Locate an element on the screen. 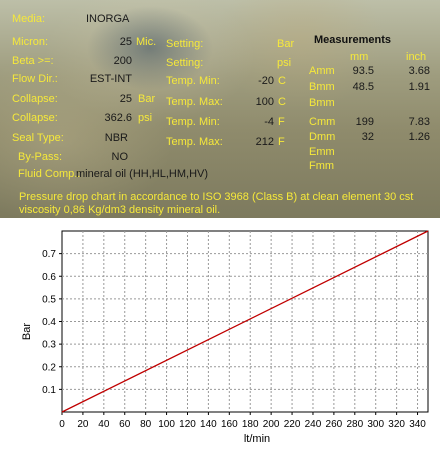 The height and width of the screenshot is (458, 440). measurement-row-label: Emm is located at coordinates (322, 152).